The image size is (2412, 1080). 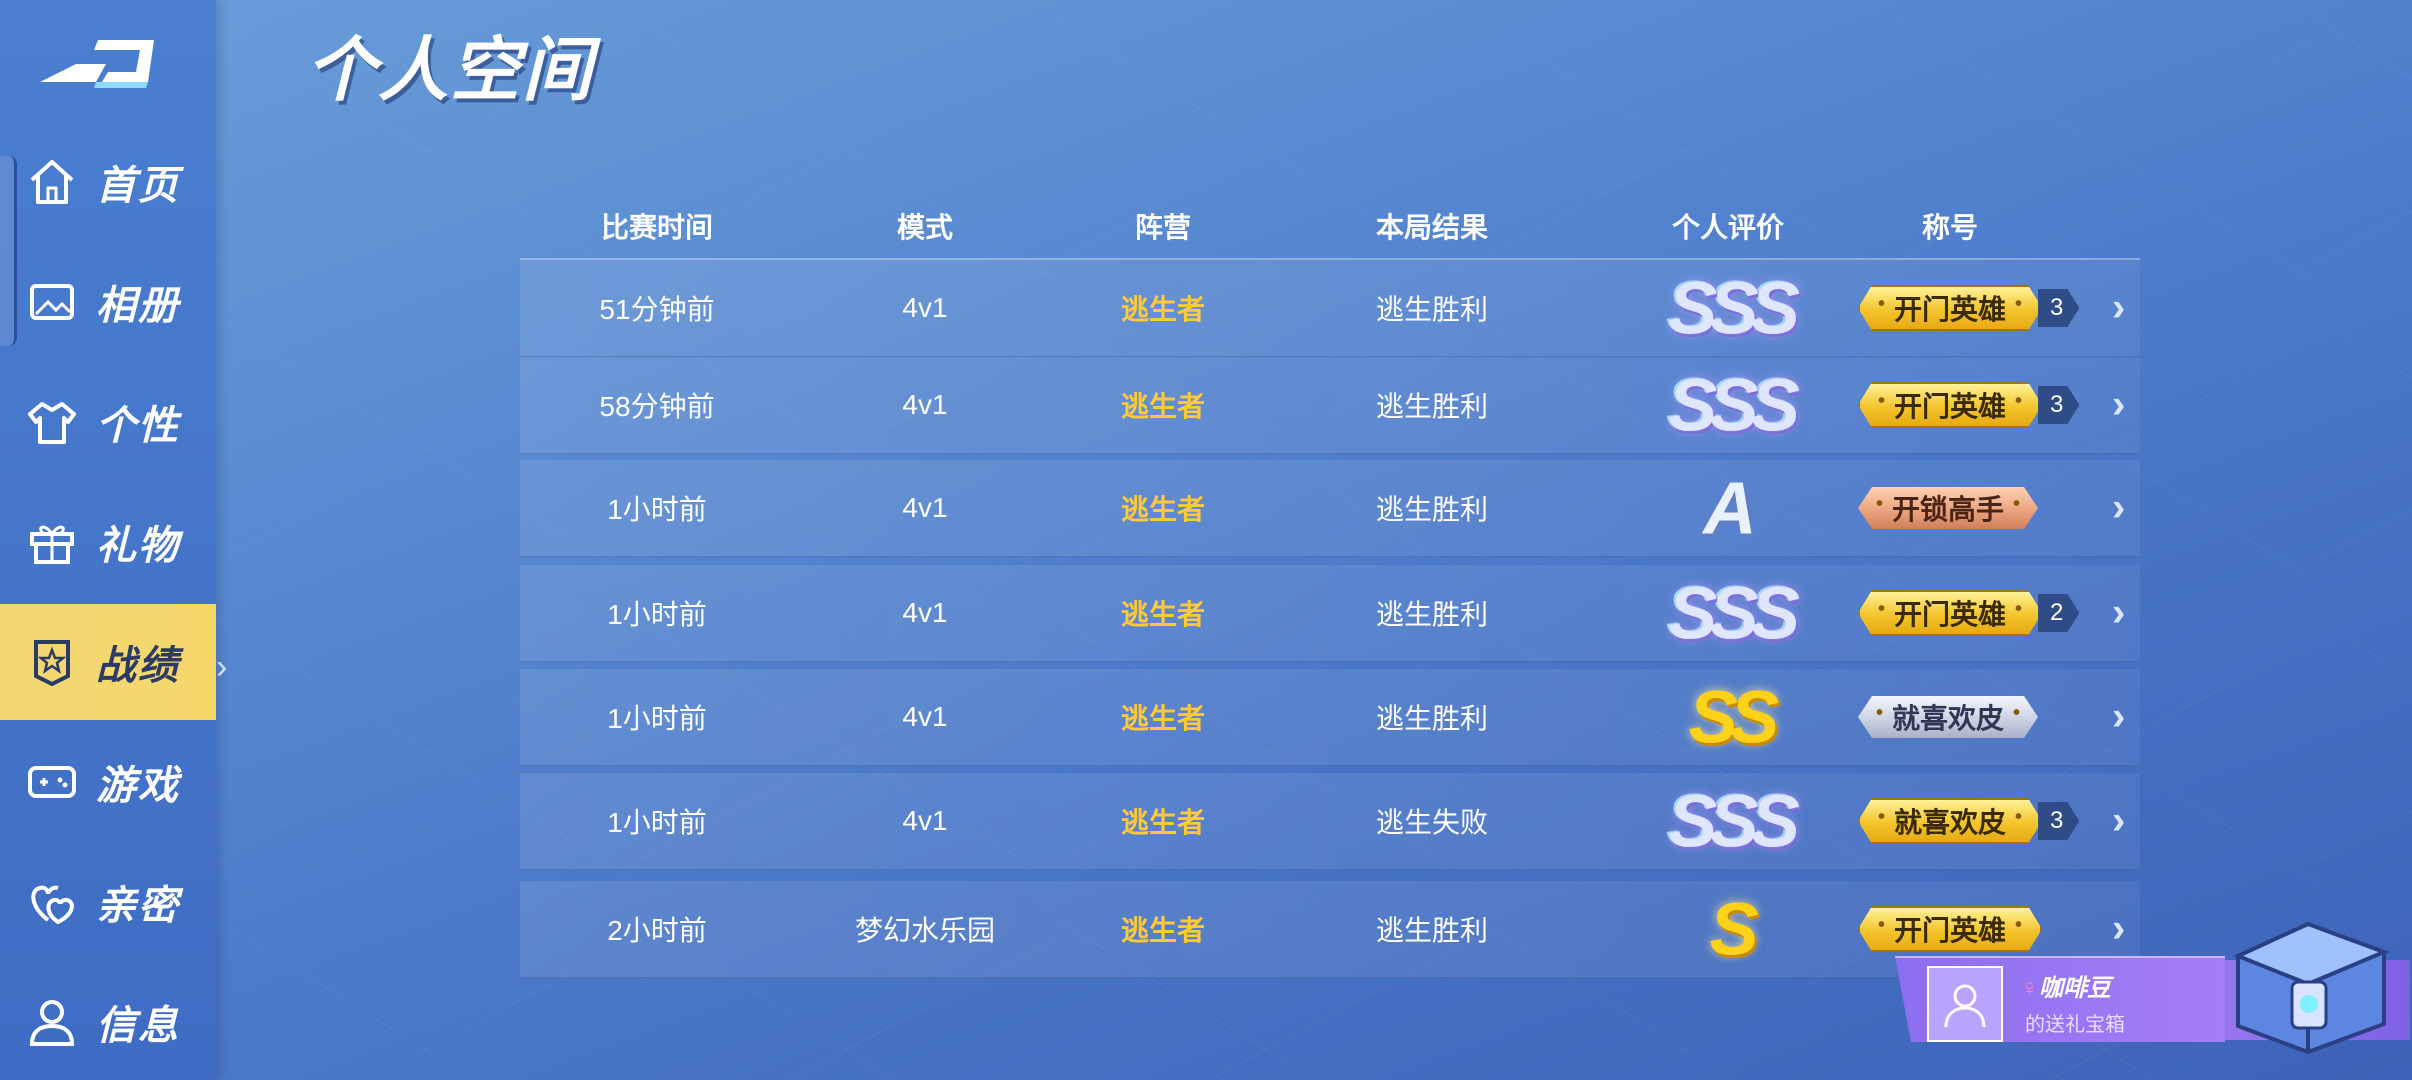 What do you see at coordinates (657, 930) in the screenshot?
I see `match-time: 2小时前` at bounding box center [657, 930].